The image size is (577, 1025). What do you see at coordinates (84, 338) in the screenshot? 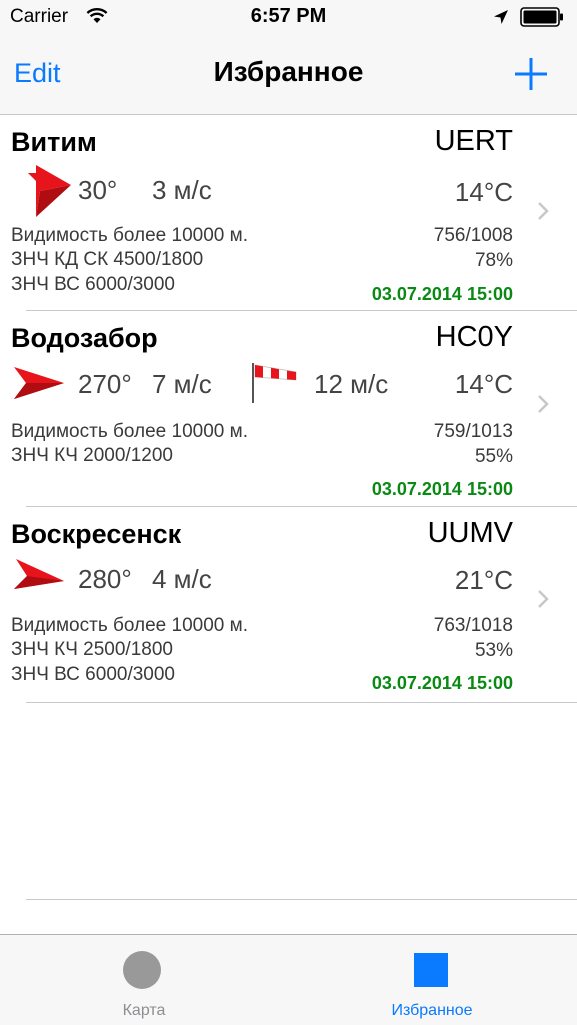
I see `station-name: Водозабор` at bounding box center [84, 338].